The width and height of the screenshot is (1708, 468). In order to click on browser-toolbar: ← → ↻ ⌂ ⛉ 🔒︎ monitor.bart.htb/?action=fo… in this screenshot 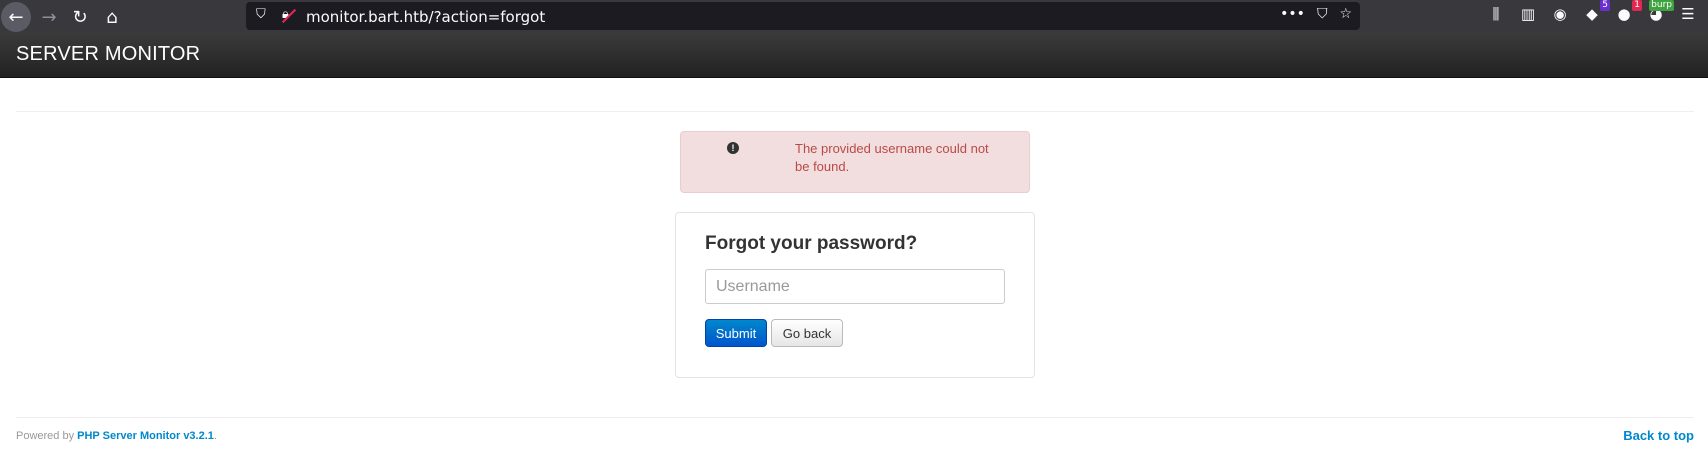, I will do `click(854, 17)`.